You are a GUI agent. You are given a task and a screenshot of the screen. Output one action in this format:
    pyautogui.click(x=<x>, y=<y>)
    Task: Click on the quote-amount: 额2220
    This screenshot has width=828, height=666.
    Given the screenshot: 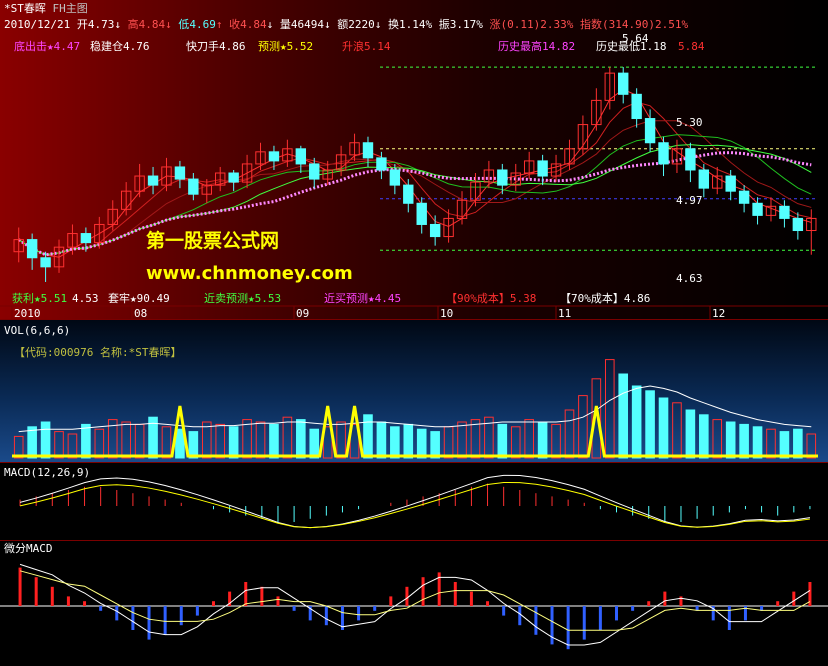 What is the action you would take?
    pyautogui.click(x=356, y=24)
    